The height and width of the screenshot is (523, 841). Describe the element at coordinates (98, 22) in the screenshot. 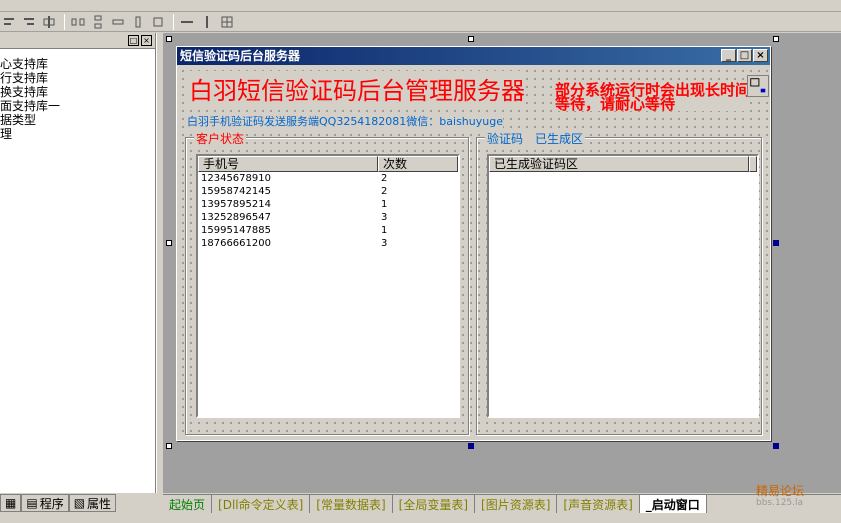

I see `space-vertical-icon` at that location.